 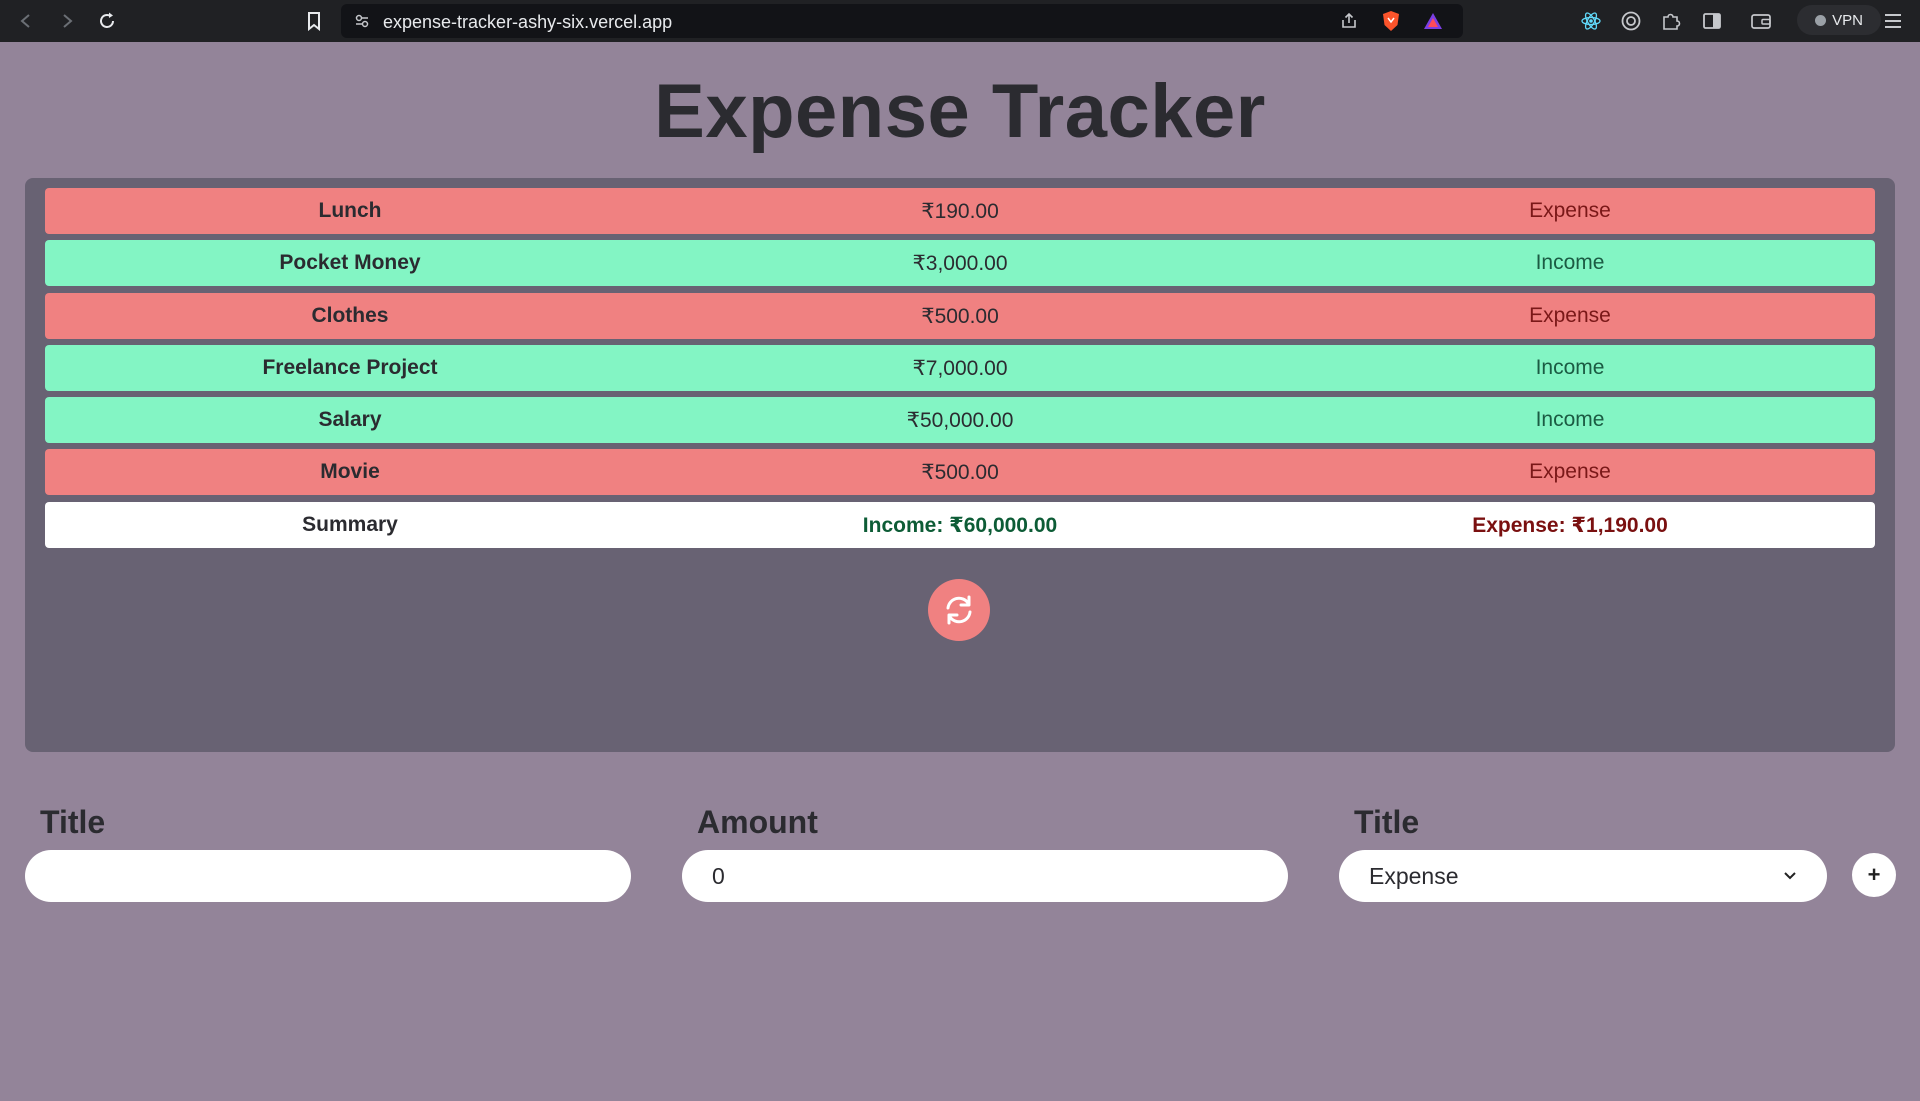 I want to click on amount-input: 0, so click(x=985, y=876).